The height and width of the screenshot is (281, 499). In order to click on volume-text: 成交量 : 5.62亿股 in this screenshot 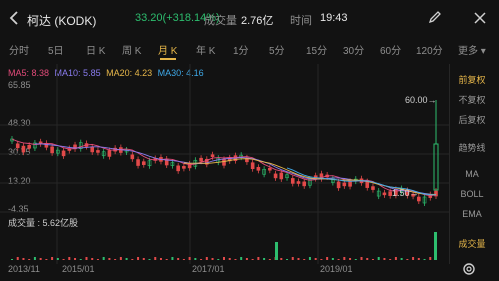, I will do `click(43, 223)`.